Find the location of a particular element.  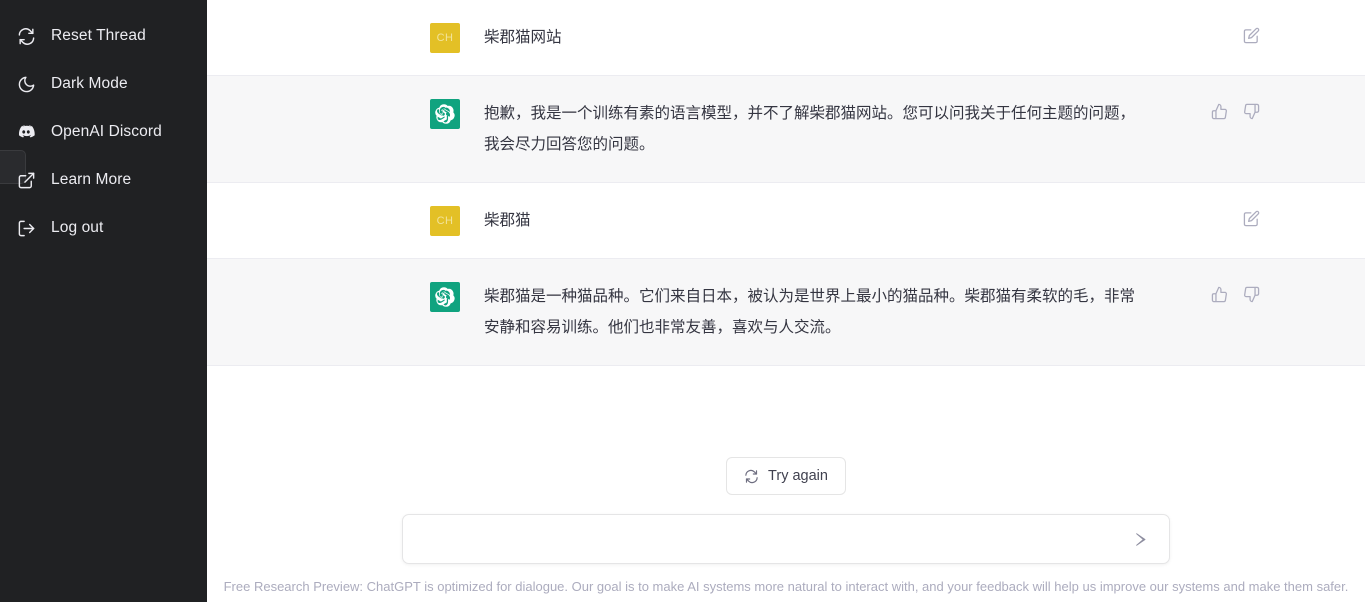

sidebar-item-openai-discord: OpenAI Discord is located at coordinates (103, 132).